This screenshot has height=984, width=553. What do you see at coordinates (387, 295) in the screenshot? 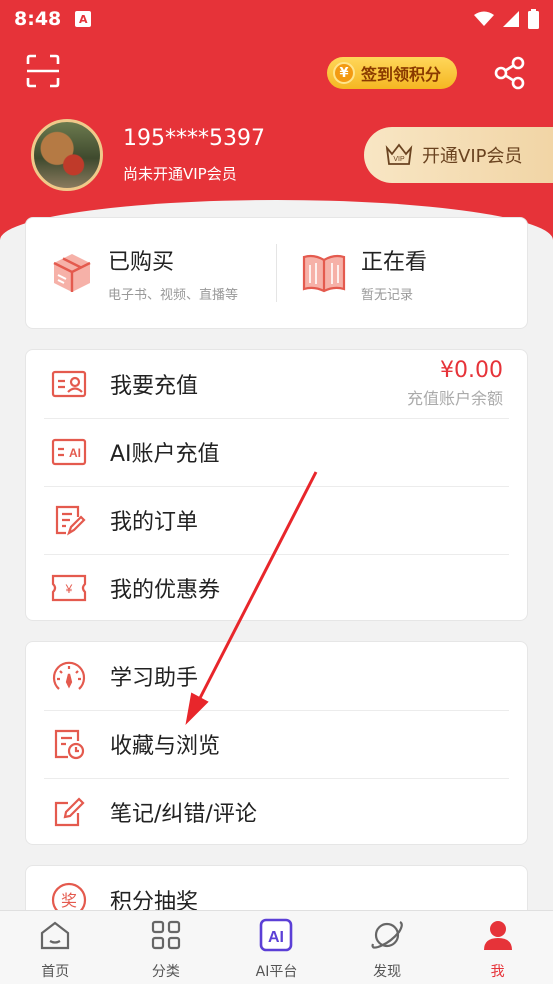
I see `watching-subtitle: 暂无记录` at bounding box center [387, 295].